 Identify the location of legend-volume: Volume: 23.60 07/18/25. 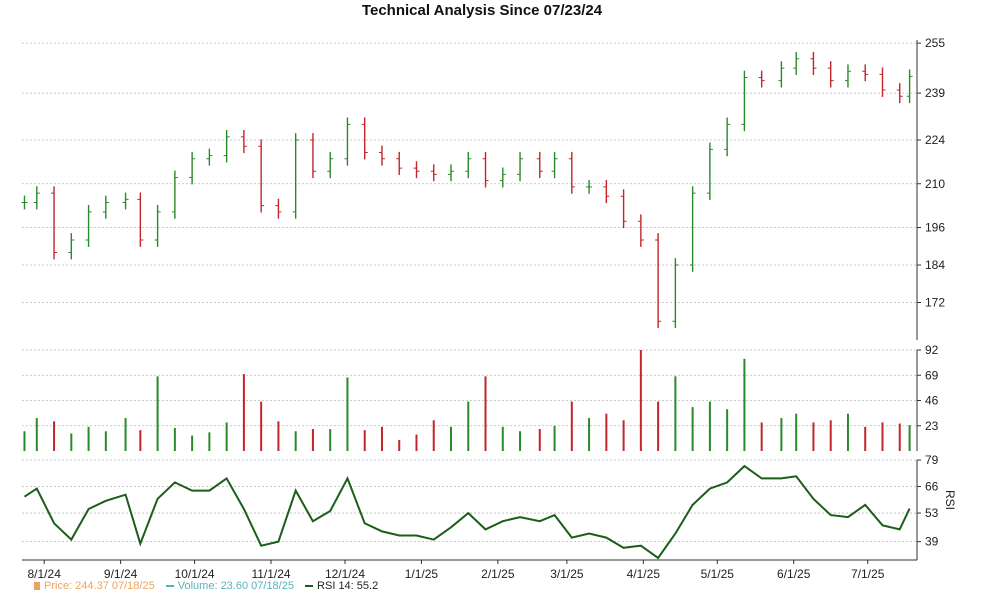
(229, 586).